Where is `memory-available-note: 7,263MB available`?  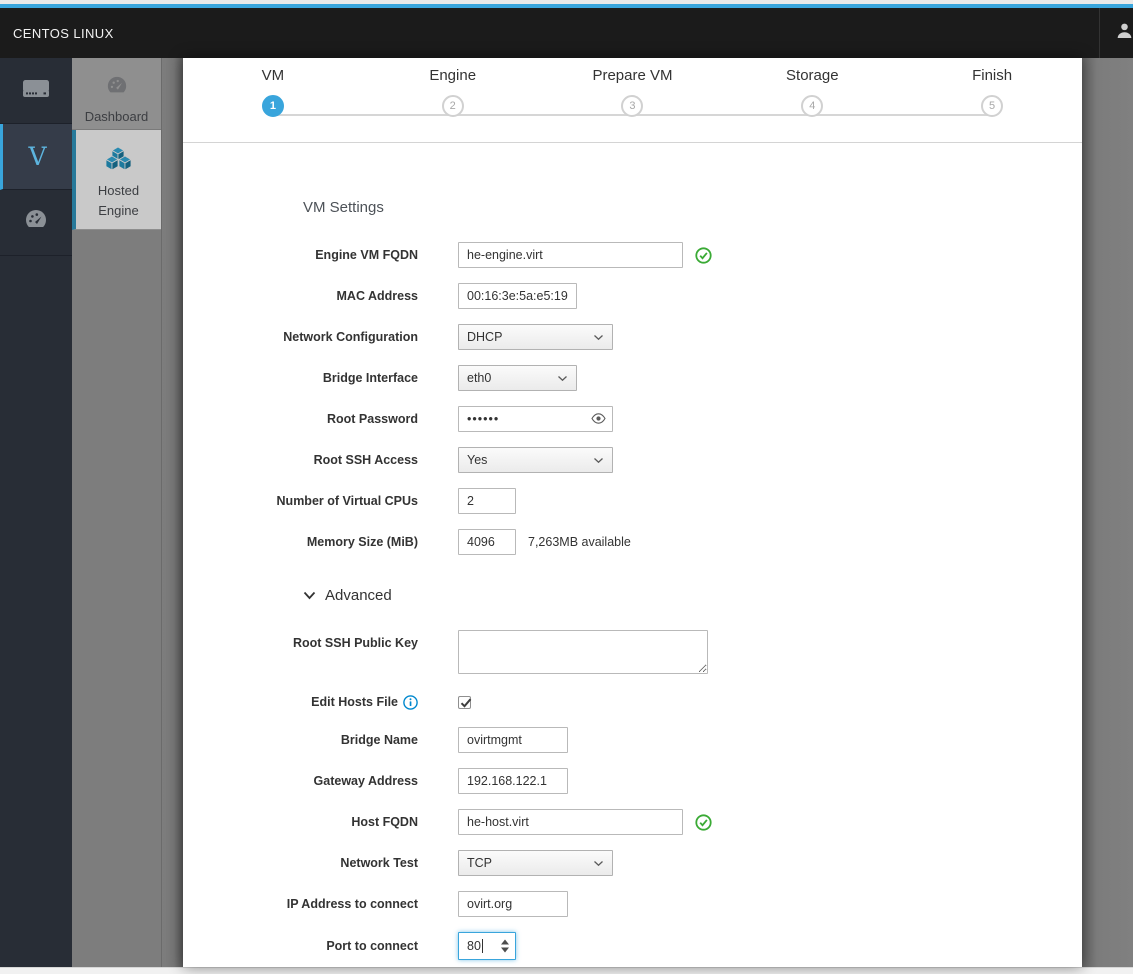 memory-available-note: 7,263MB available is located at coordinates (579, 542).